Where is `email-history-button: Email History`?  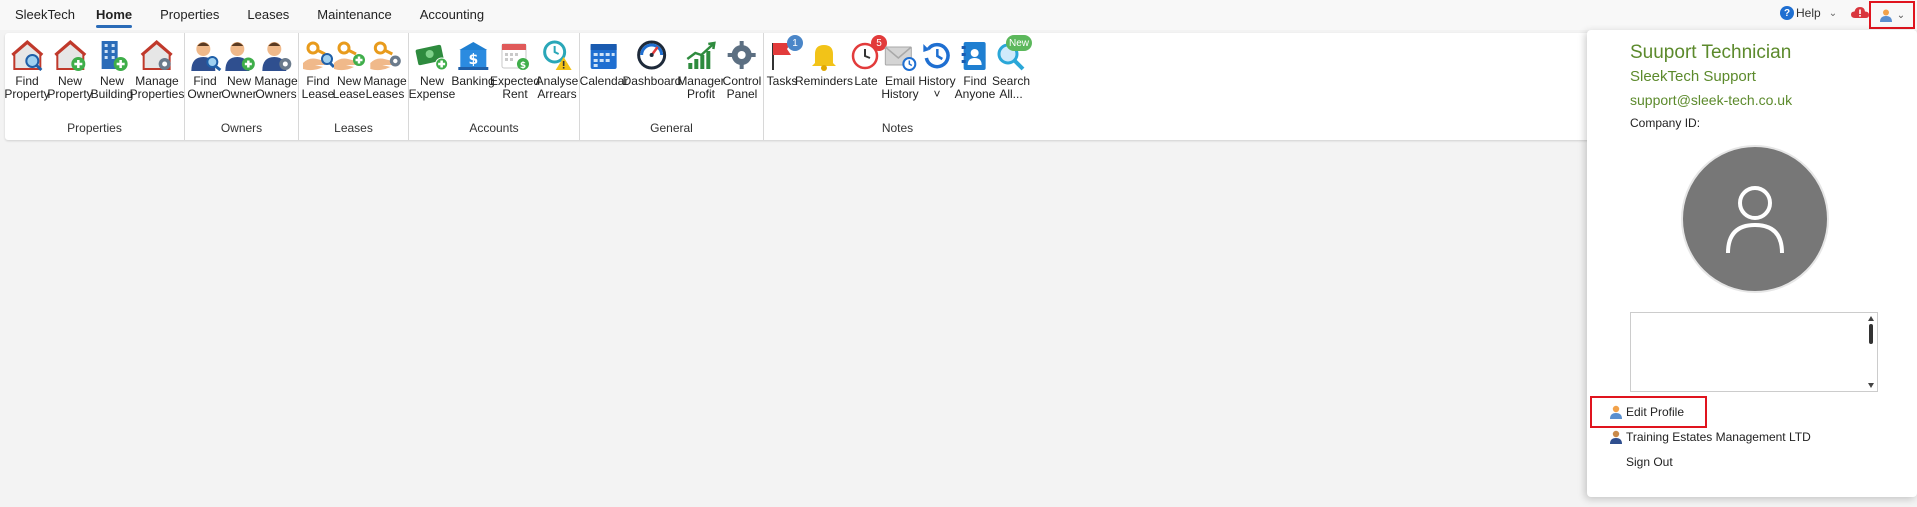
email-history-button: Email History is located at coordinates (900, 70).